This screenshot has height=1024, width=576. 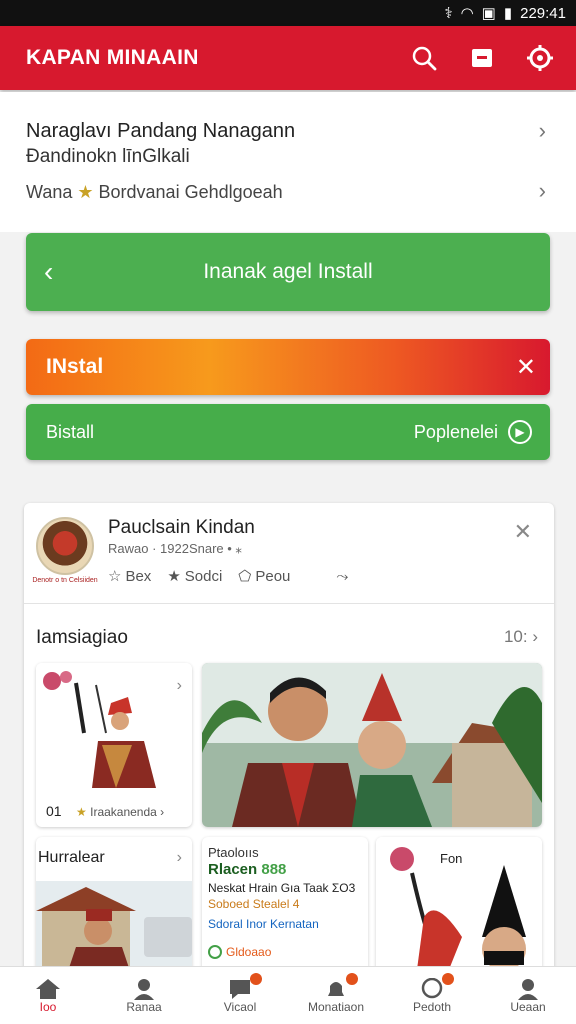 What do you see at coordinates (65, 580) in the screenshot?
I see `avatar-caption: Denotr o tn Celsiiden` at bounding box center [65, 580].